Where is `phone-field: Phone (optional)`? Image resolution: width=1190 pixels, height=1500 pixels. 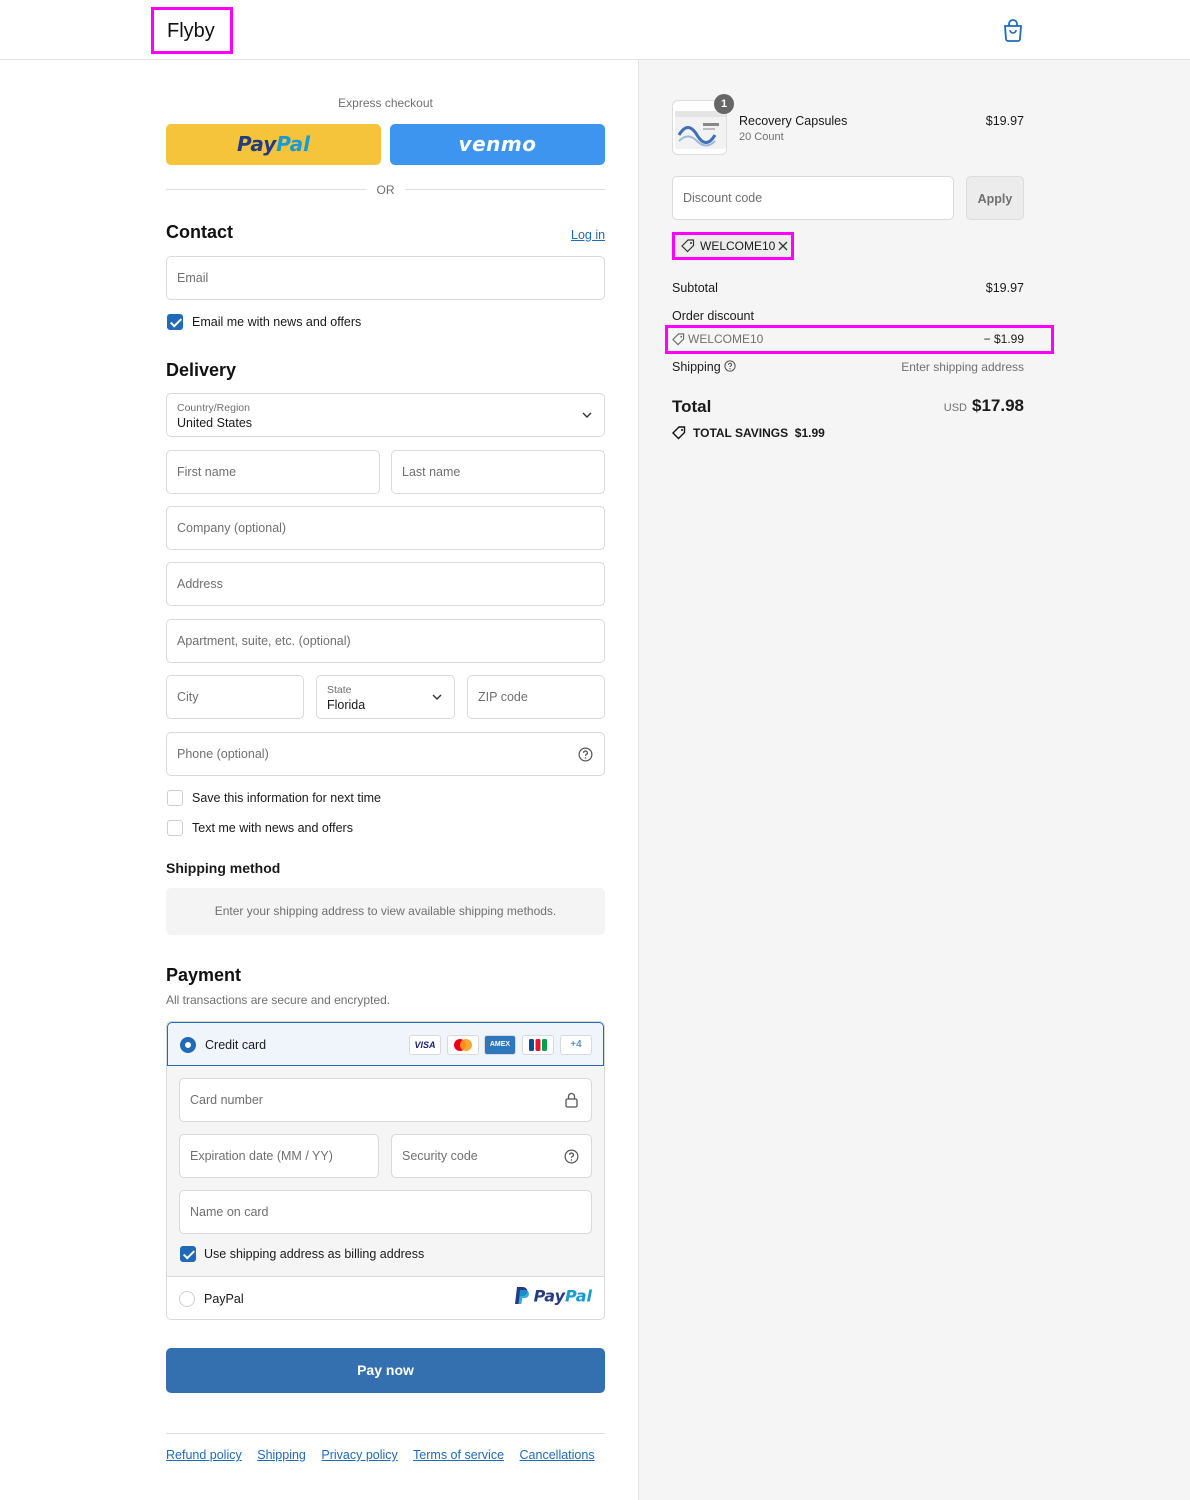 phone-field: Phone (optional) is located at coordinates (385, 754).